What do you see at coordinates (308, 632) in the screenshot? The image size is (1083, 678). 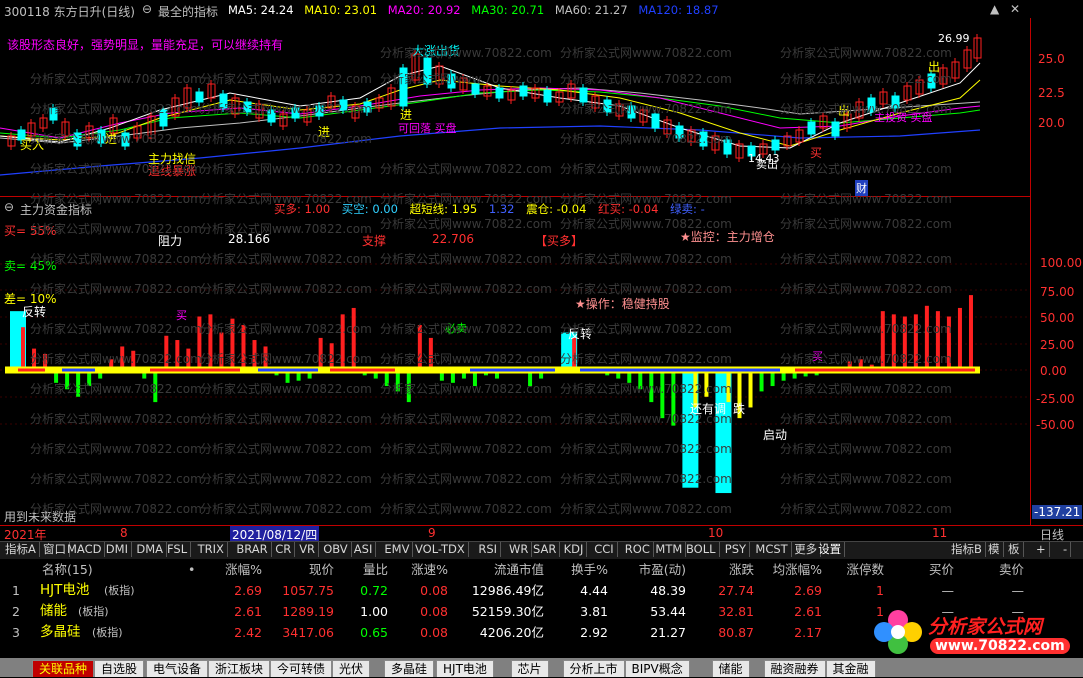 I see `cell-price: 3417.06` at bounding box center [308, 632].